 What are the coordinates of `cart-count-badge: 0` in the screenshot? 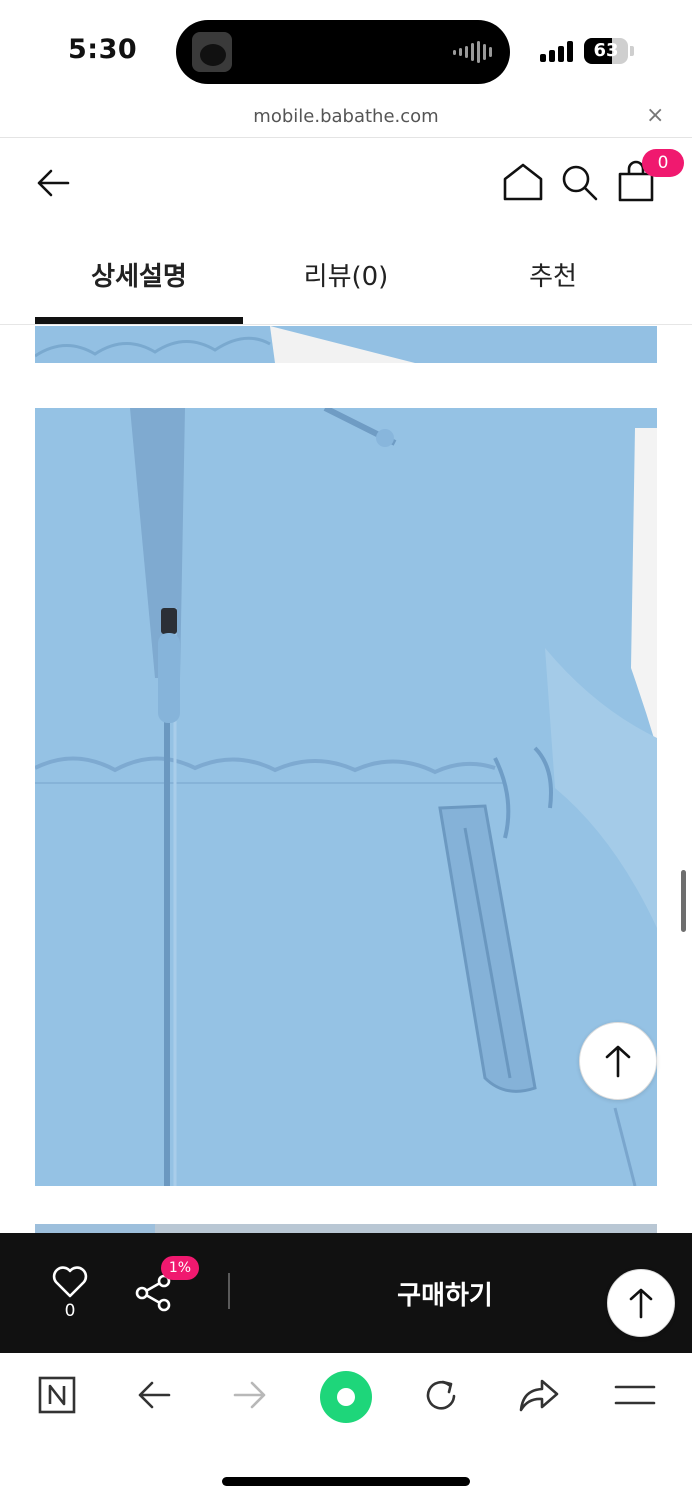 It's located at (663, 163).